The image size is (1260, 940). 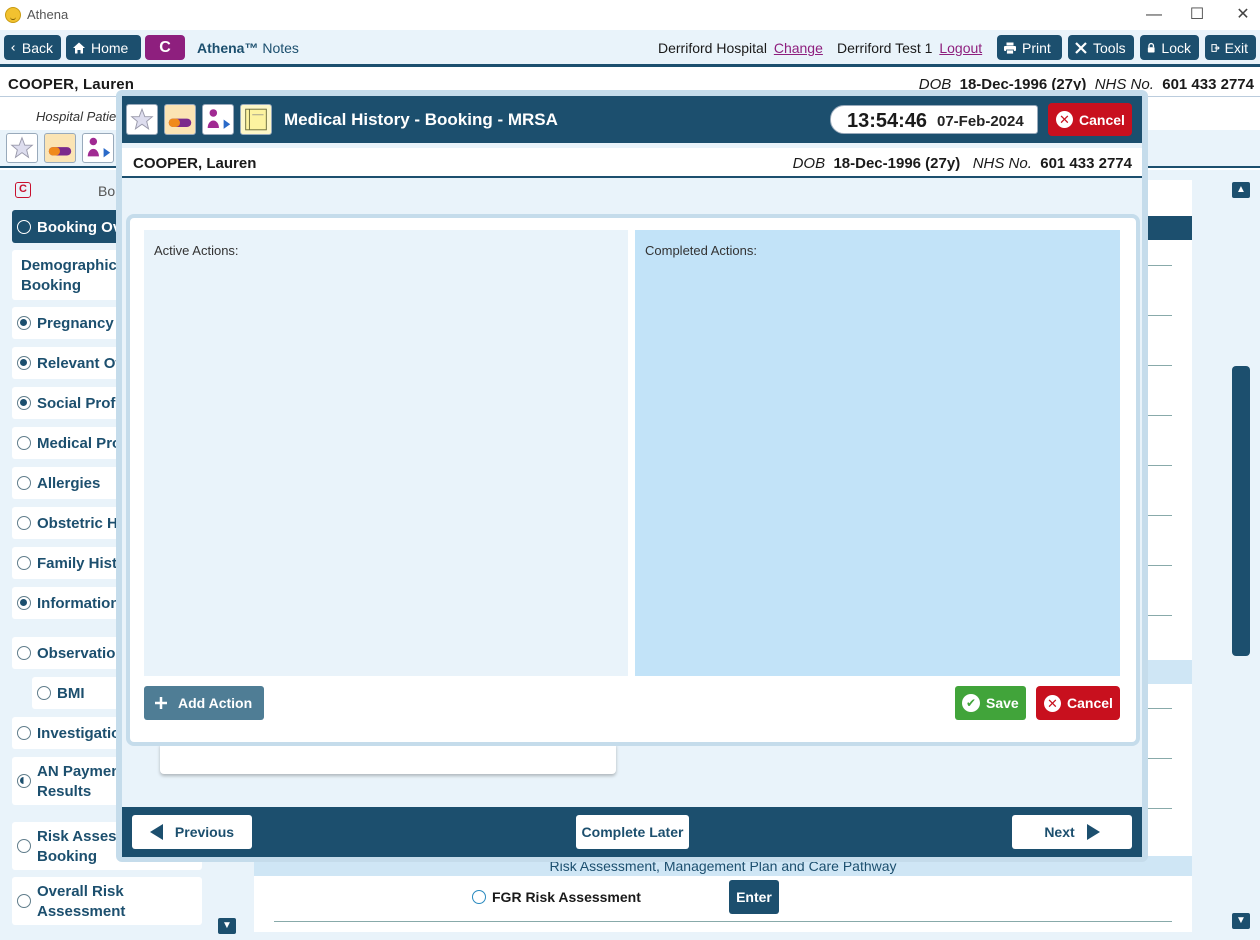 What do you see at coordinates (1090, 119) in the screenshot?
I see `header-cancel-button: ✕ Cancel` at bounding box center [1090, 119].